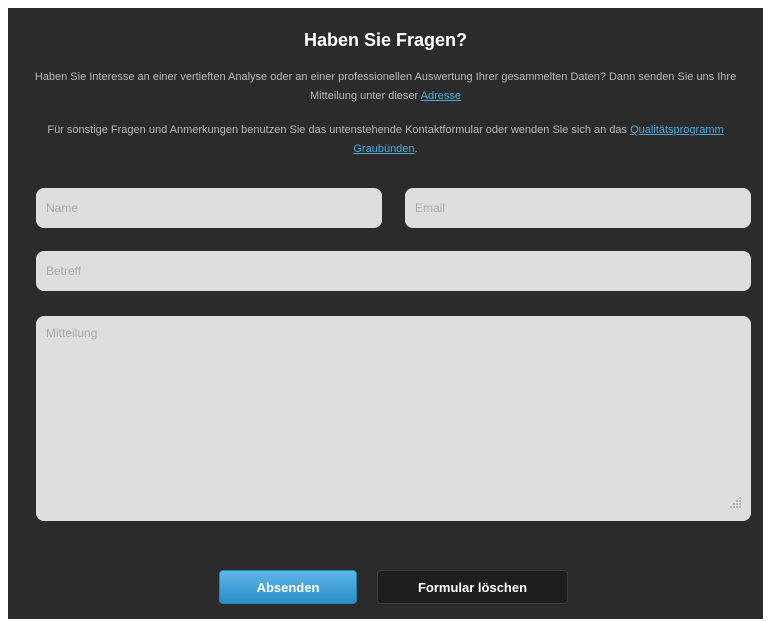 This screenshot has height=621, width=770. I want to click on address-link: Adresse, so click(441, 96).